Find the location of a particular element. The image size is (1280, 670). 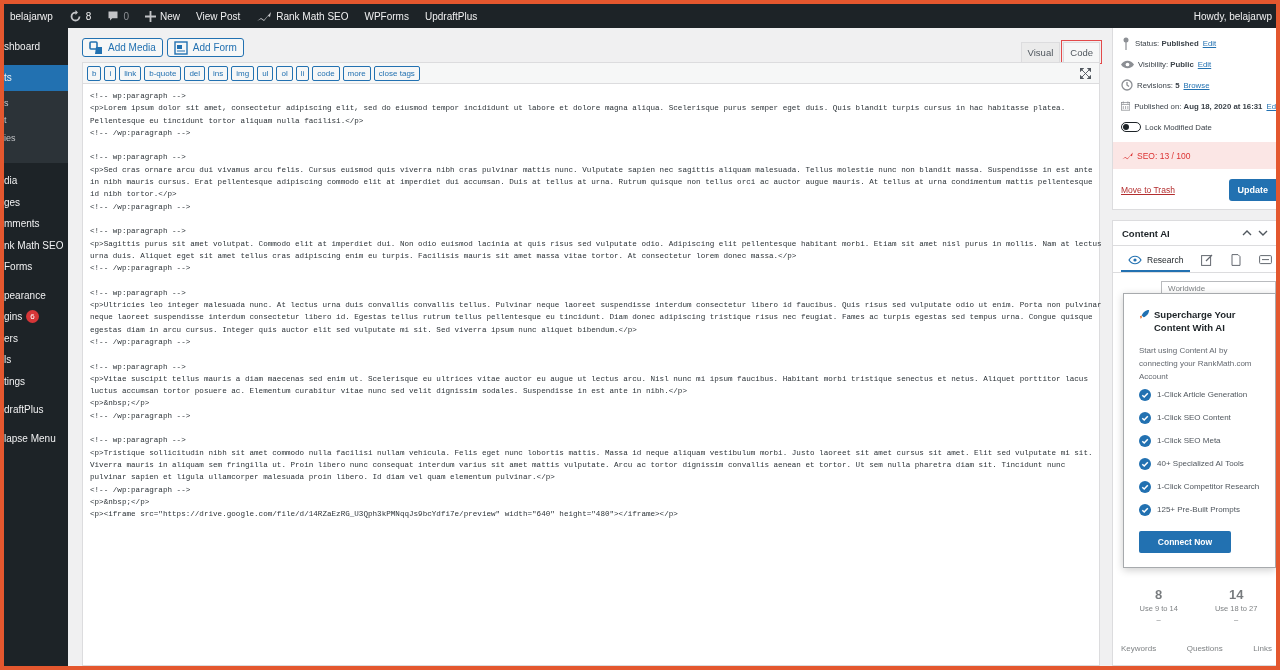

admin-bar-item: 8 is located at coordinates (82, 16).